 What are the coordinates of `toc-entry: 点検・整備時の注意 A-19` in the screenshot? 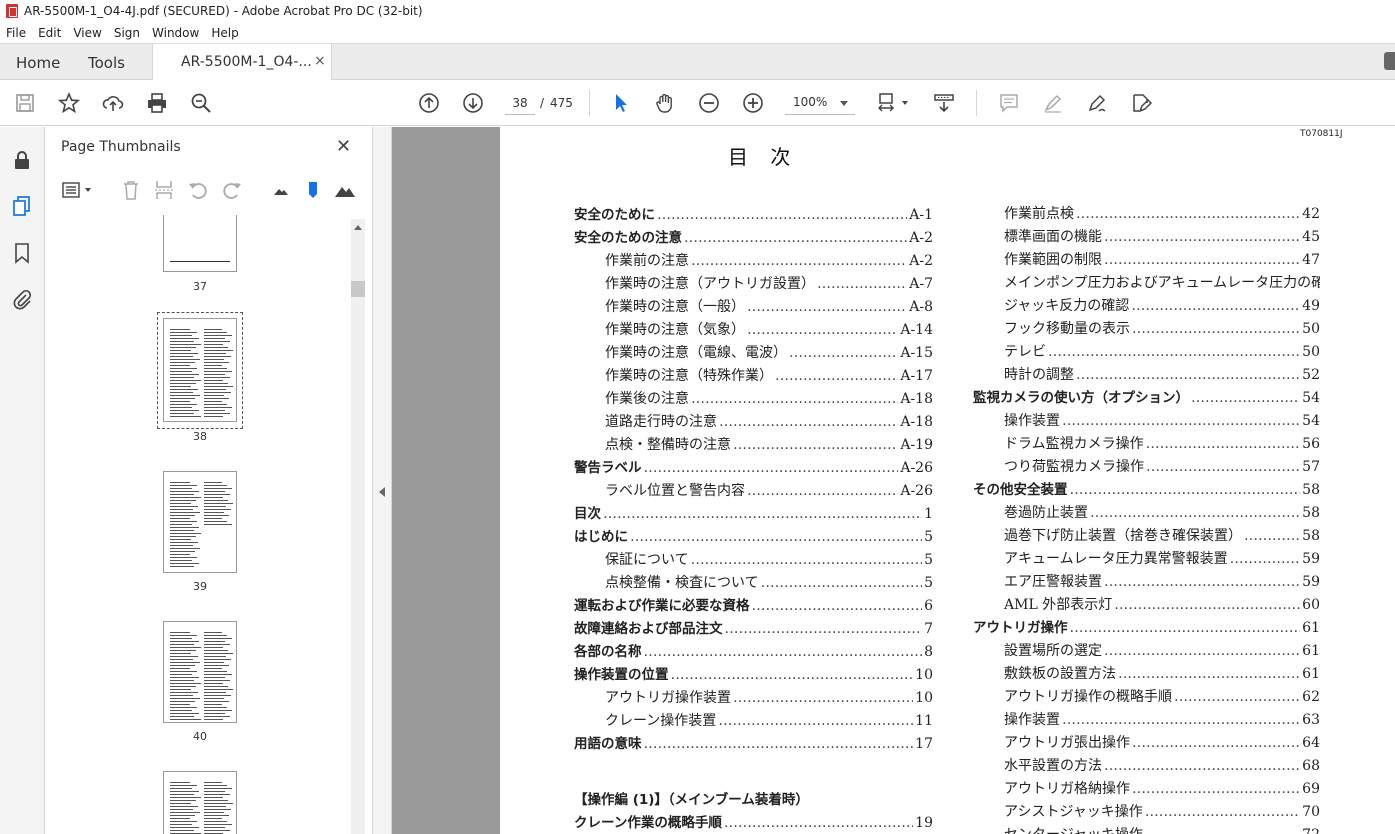 It's located at (769, 445).